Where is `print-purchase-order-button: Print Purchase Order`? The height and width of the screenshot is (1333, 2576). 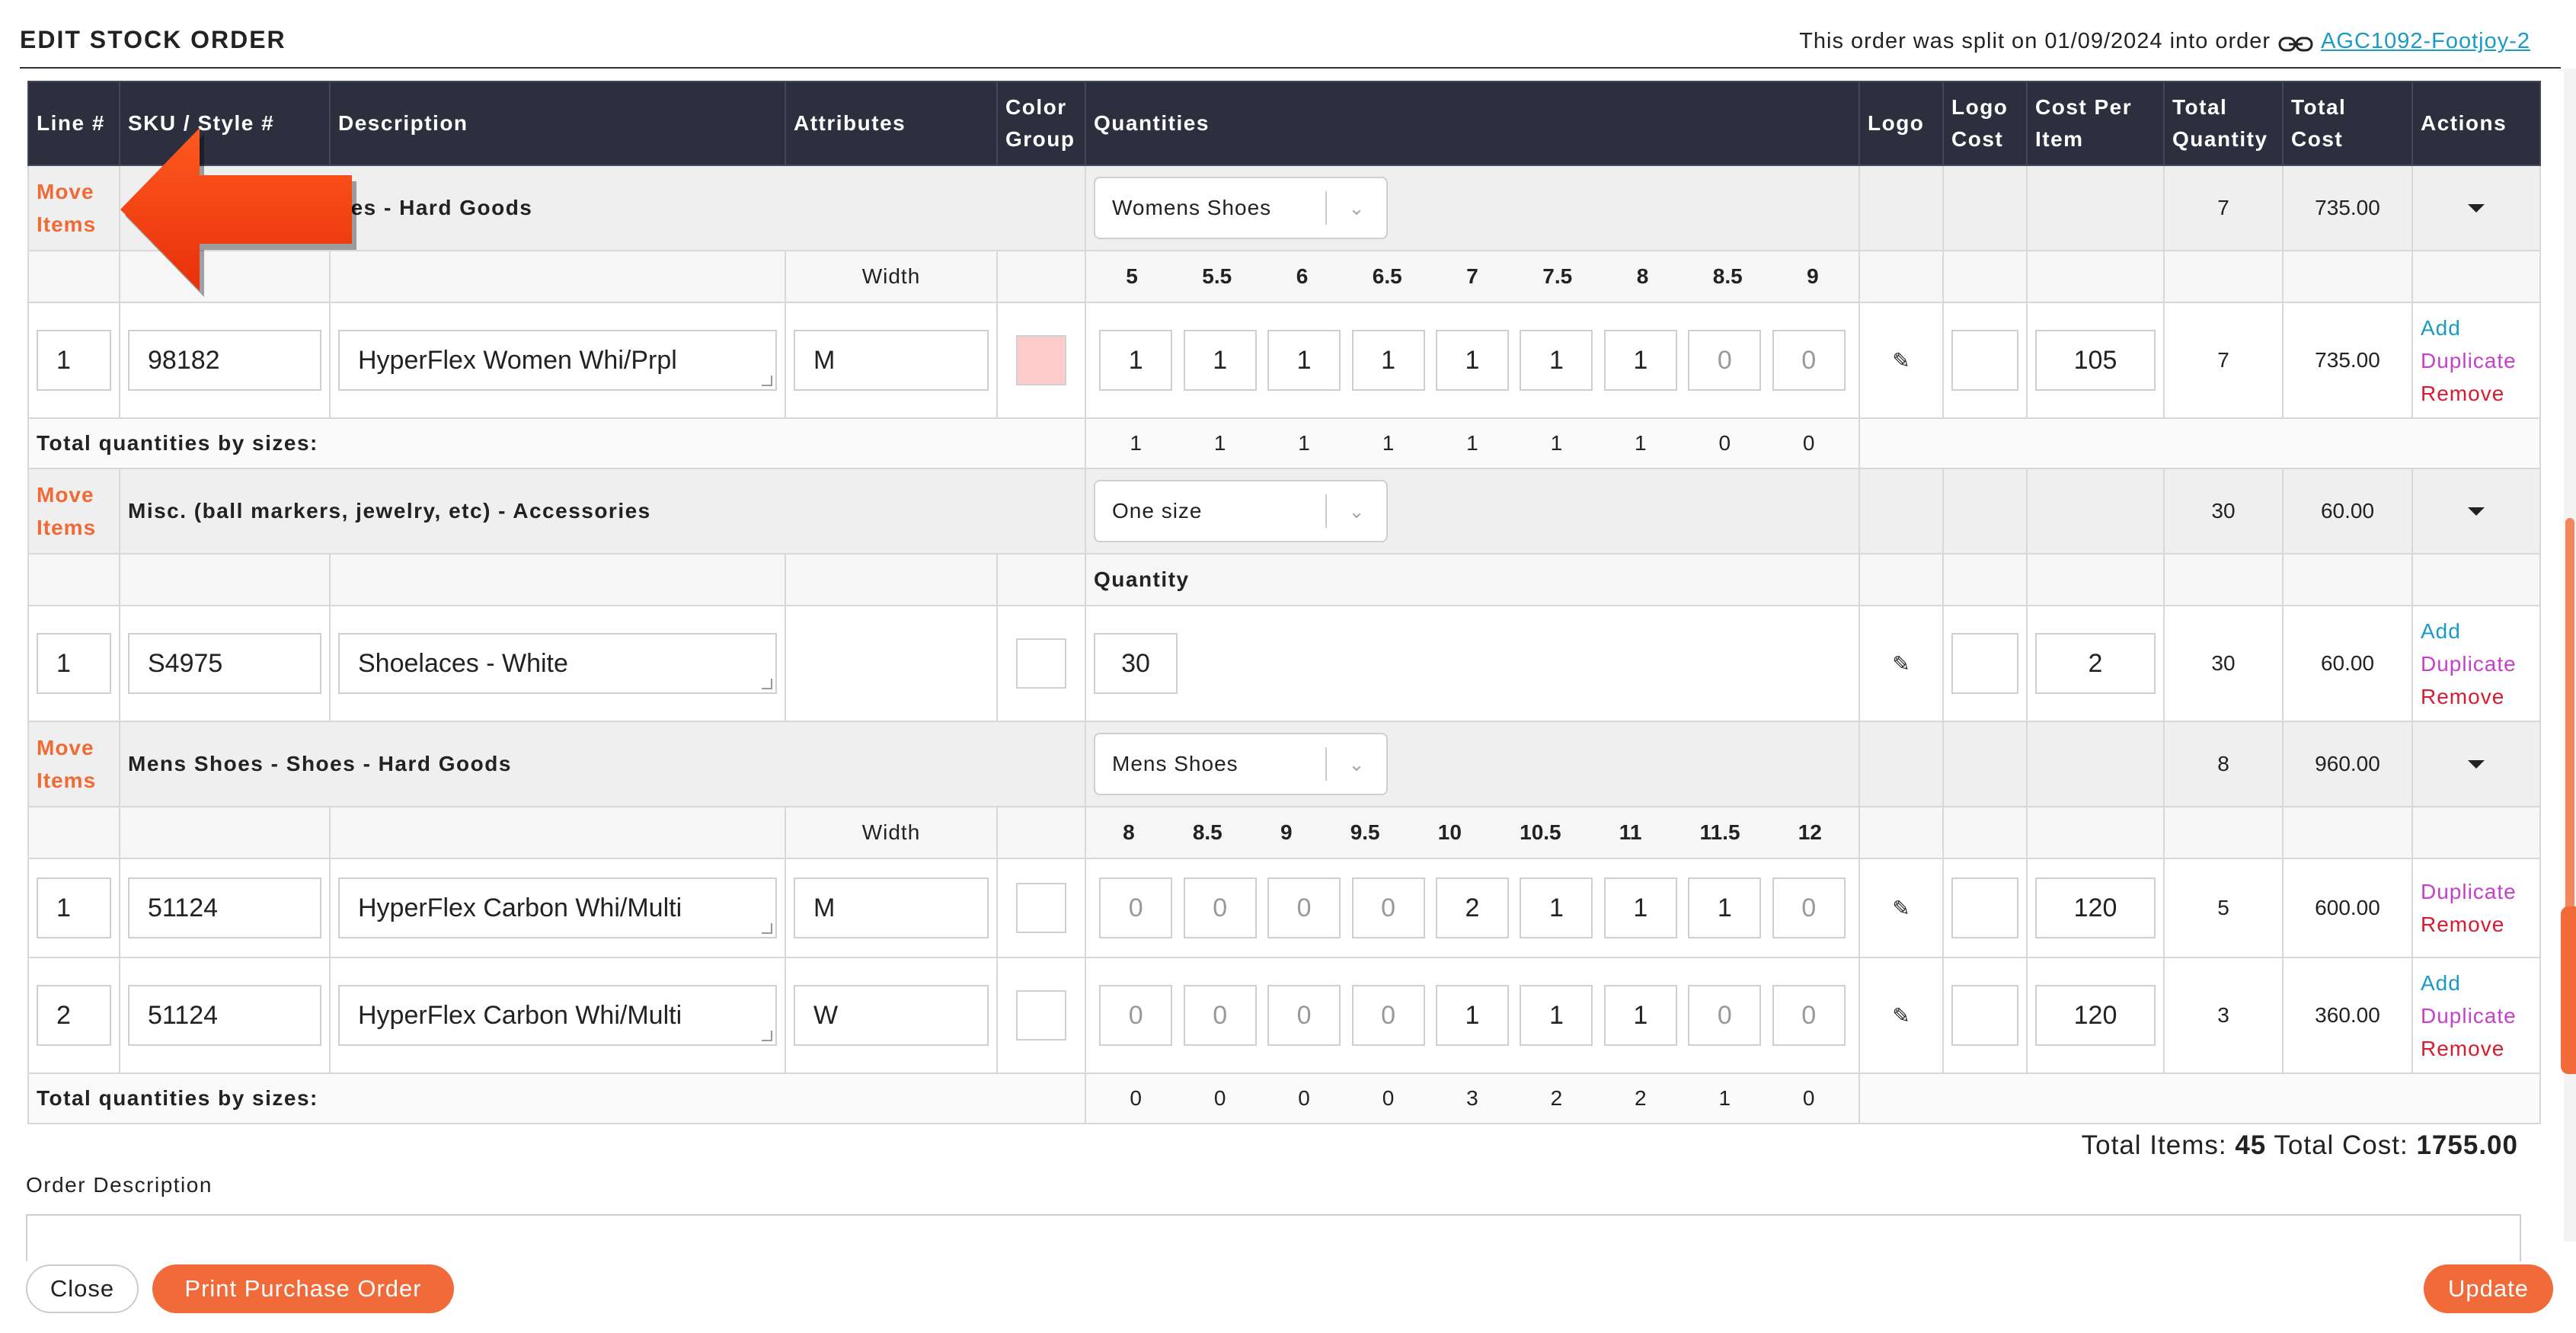 print-purchase-order-button: Print Purchase Order is located at coordinates (303, 1288).